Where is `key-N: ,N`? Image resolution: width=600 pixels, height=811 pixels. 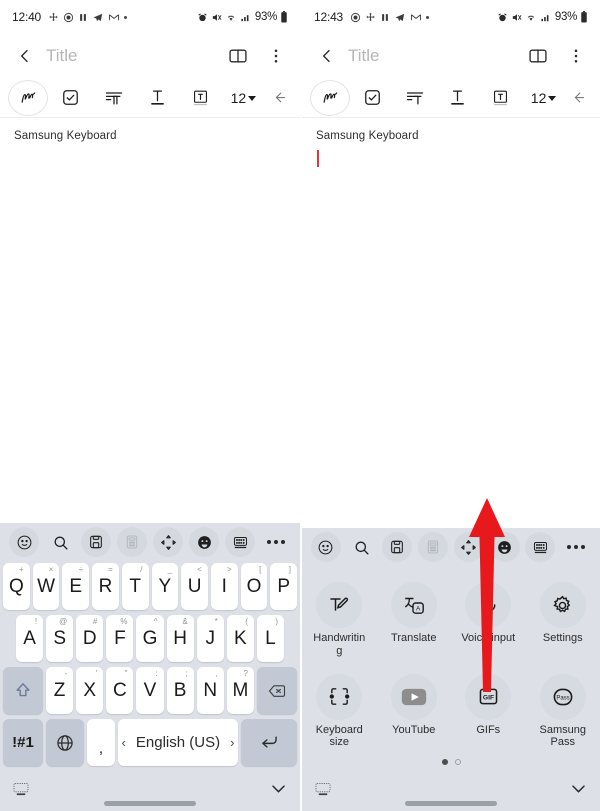 key-N: ,N is located at coordinates (210, 690).